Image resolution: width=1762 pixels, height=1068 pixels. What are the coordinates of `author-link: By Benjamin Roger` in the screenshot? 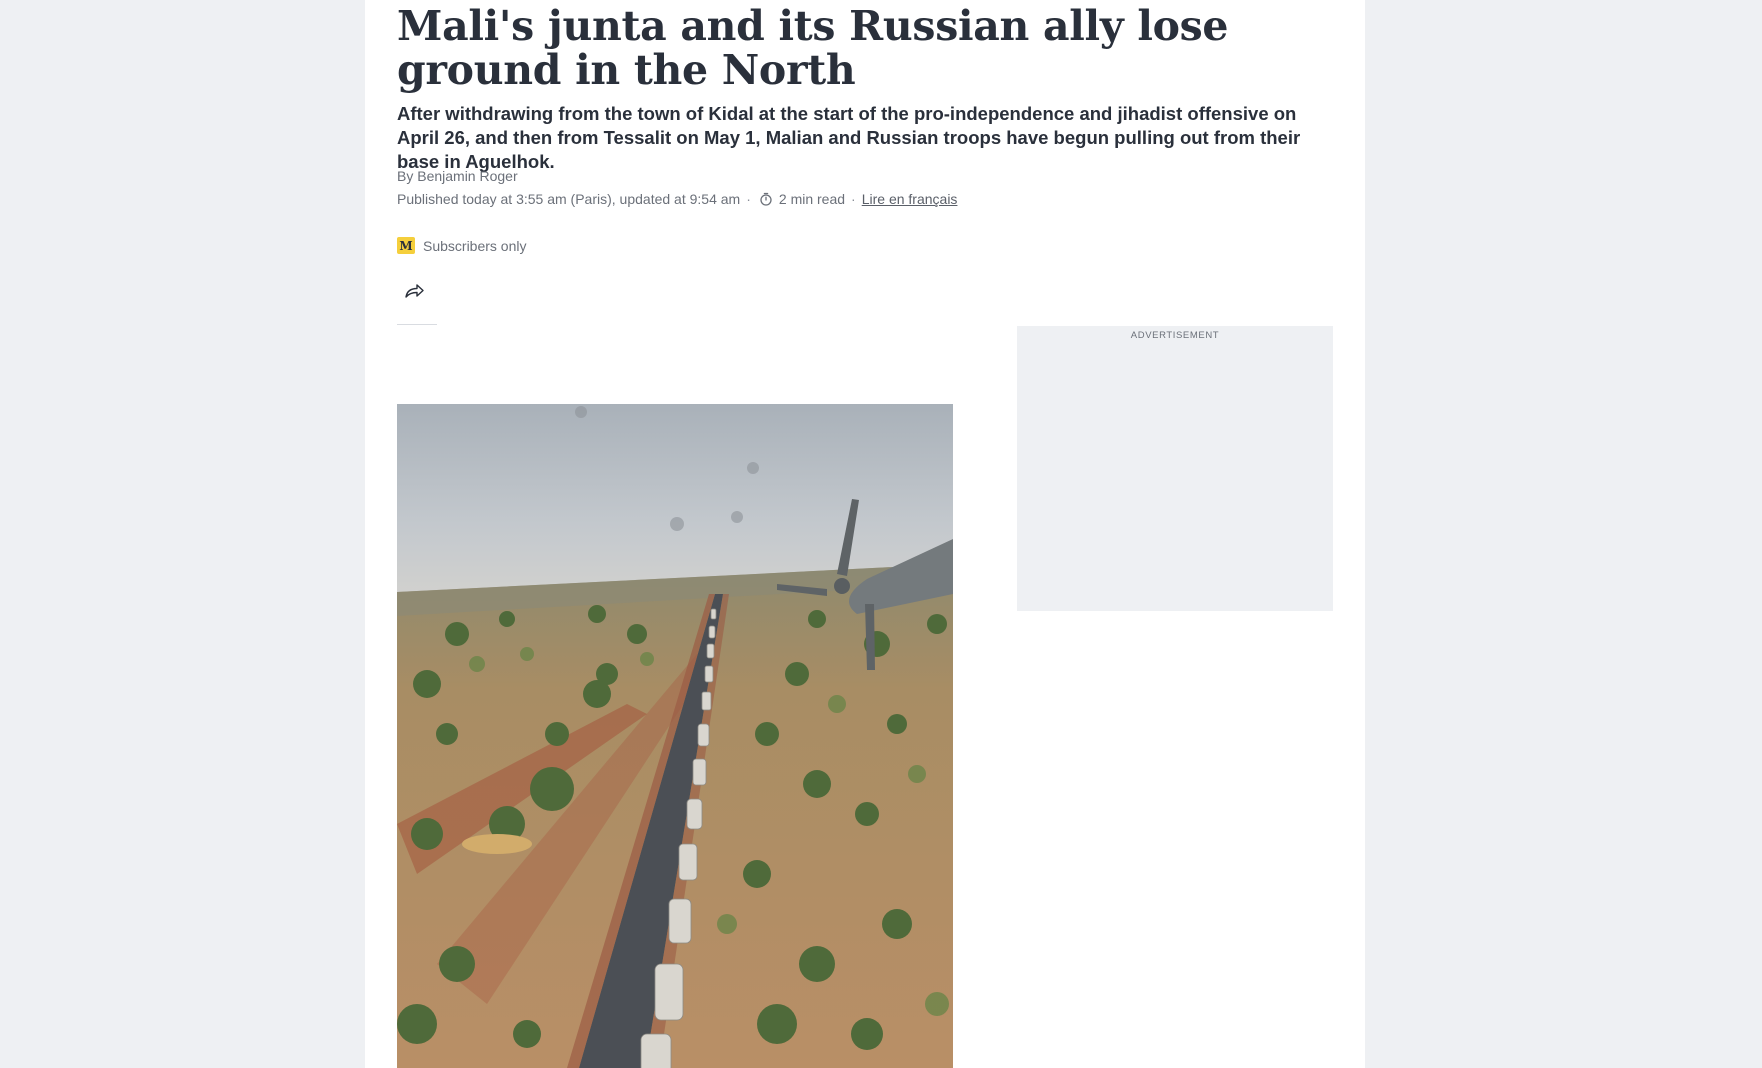 It's located at (457, 176).